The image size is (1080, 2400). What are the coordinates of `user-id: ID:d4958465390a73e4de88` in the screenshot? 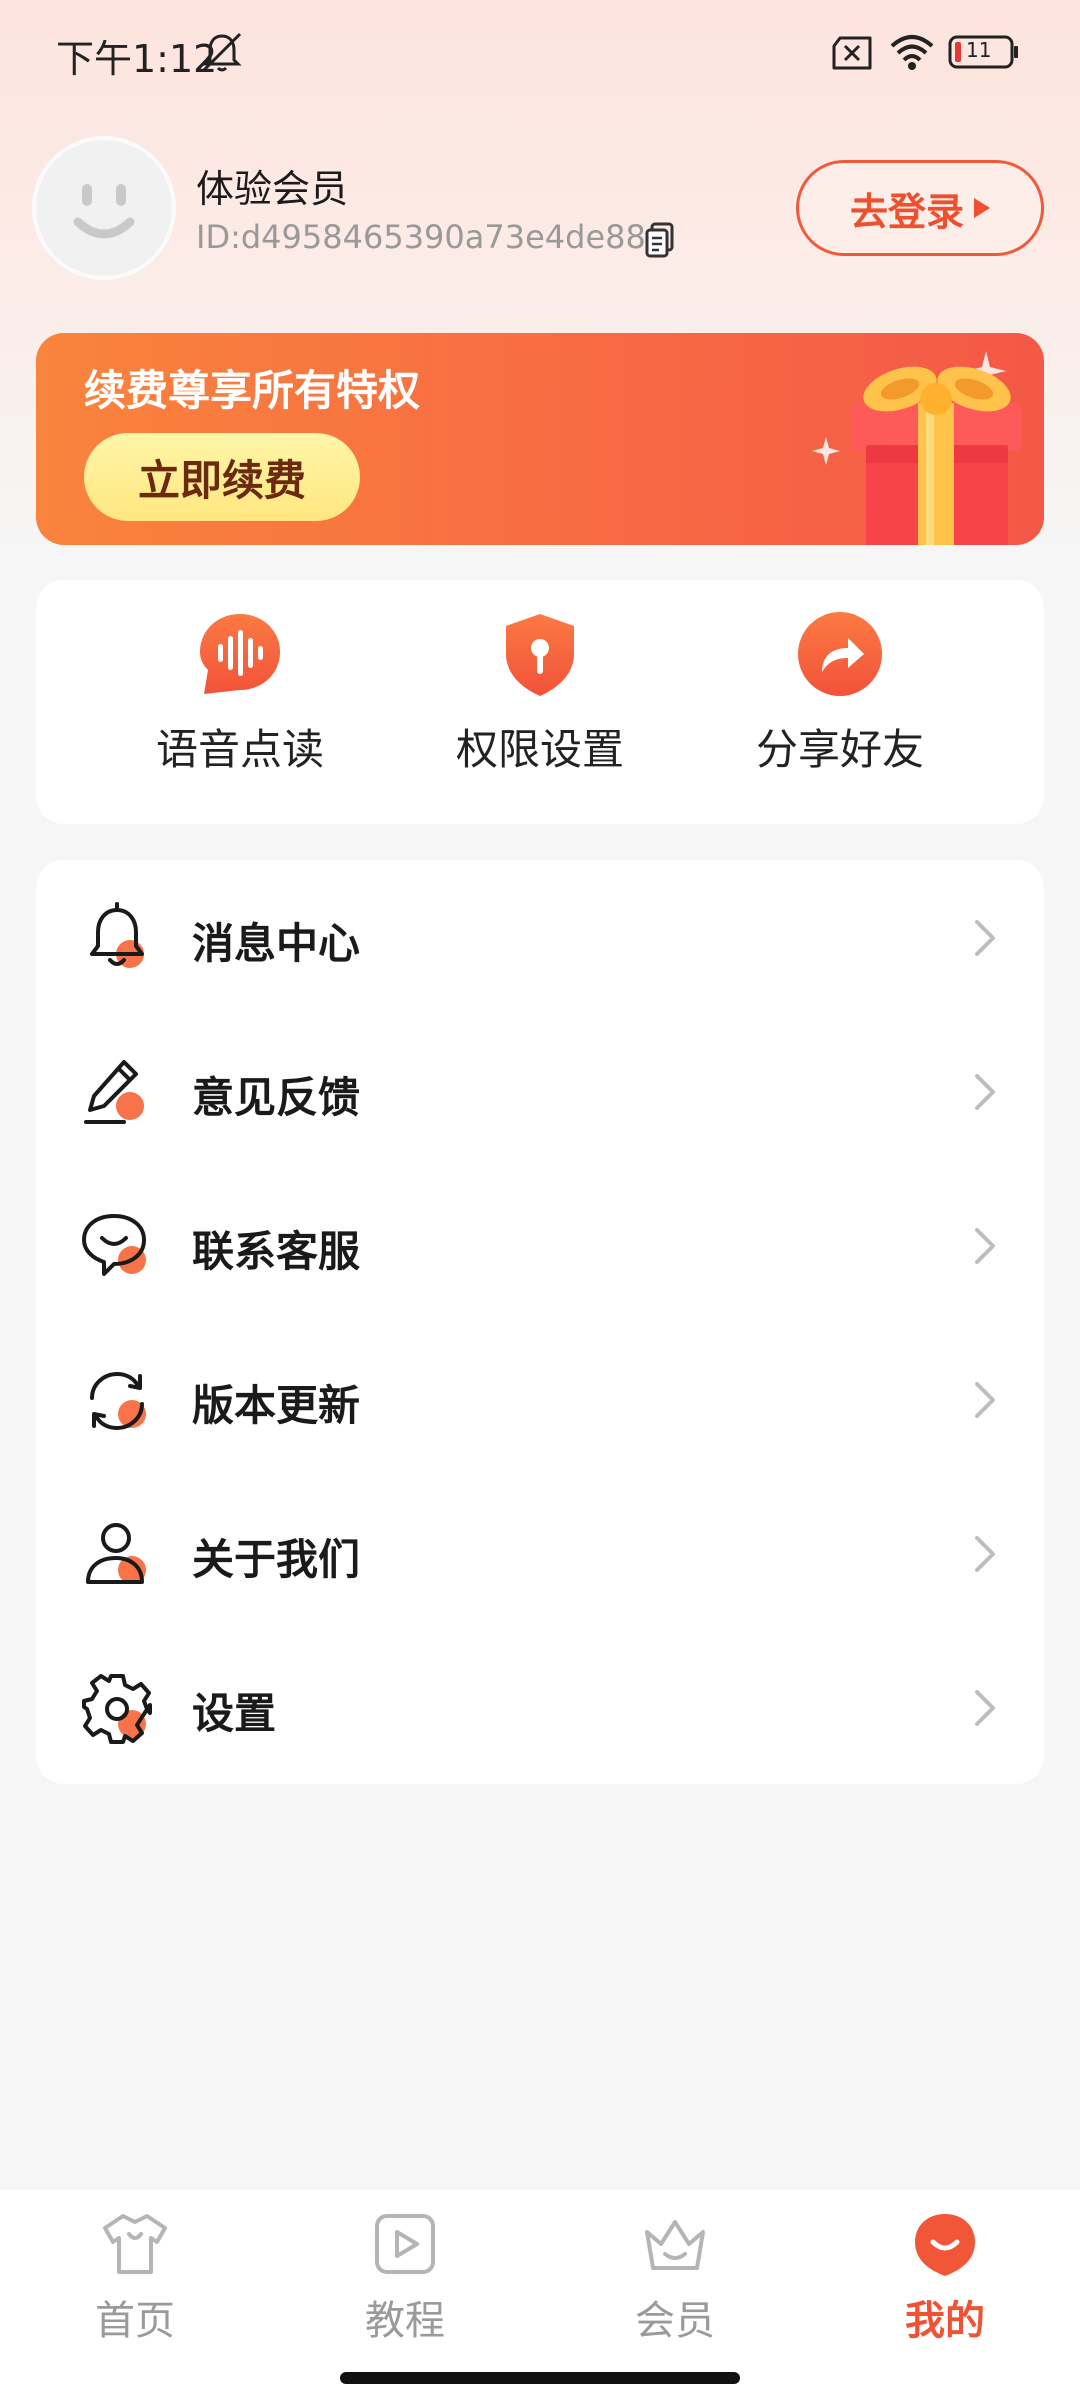 It's located at (421, 237).